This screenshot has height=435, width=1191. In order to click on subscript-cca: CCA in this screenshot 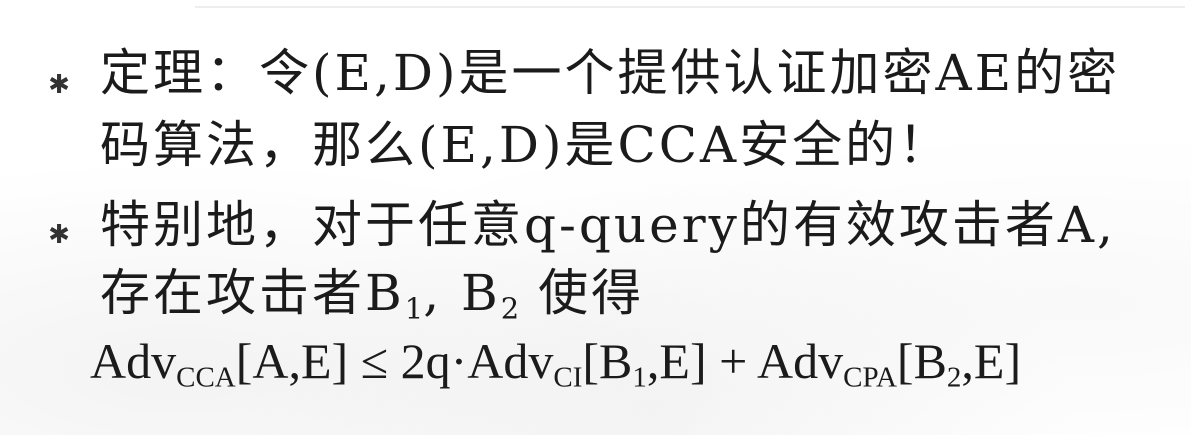, I will do `click(206, 377)`.